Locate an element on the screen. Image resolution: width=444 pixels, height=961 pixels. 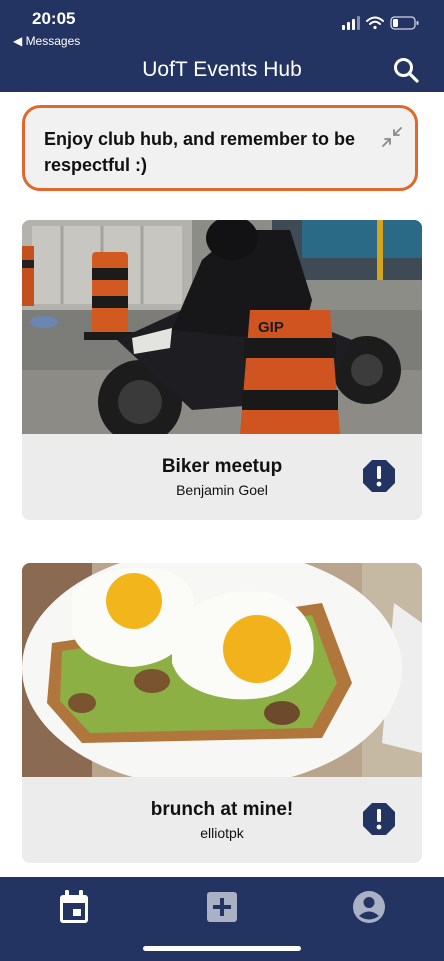
calendar-icon is located at coordinates (74, 907).